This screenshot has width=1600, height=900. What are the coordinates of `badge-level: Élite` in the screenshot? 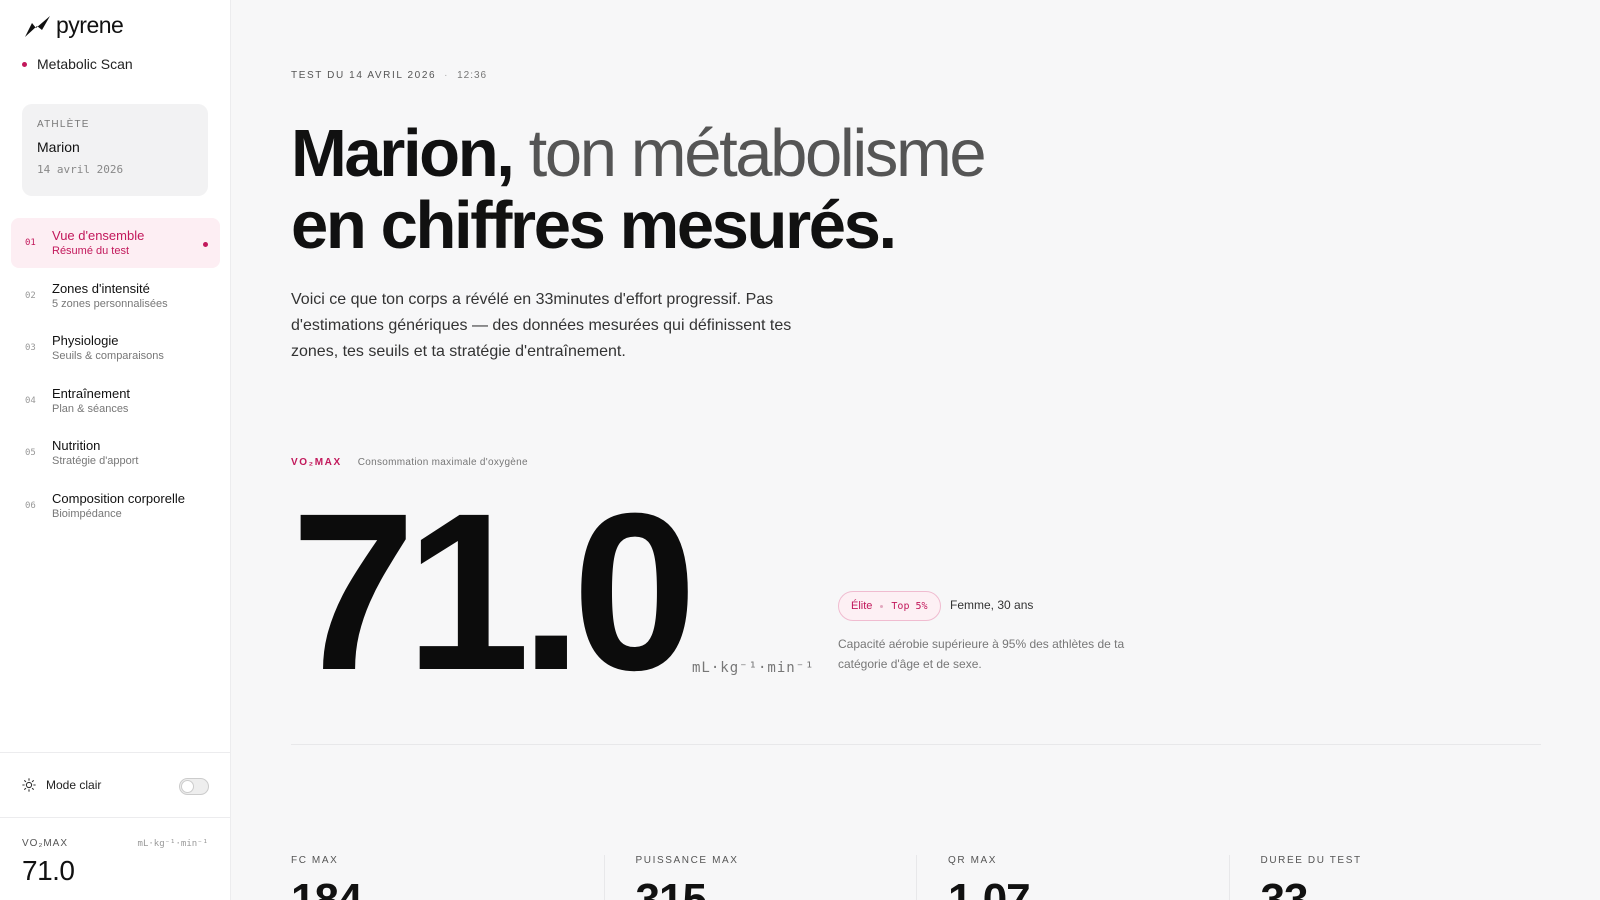 It's located at (862, 606).